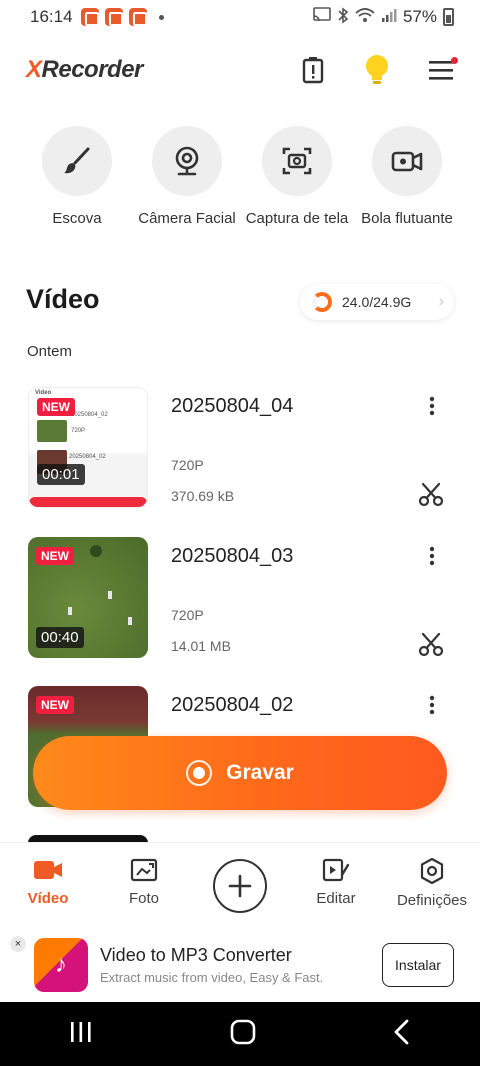 The image size is (480, 1066). What do you see at coordinates (88, 597) in the screenshot?
I see `video-thumbnail: NEW 00:40` at bounding box center [88, 597].